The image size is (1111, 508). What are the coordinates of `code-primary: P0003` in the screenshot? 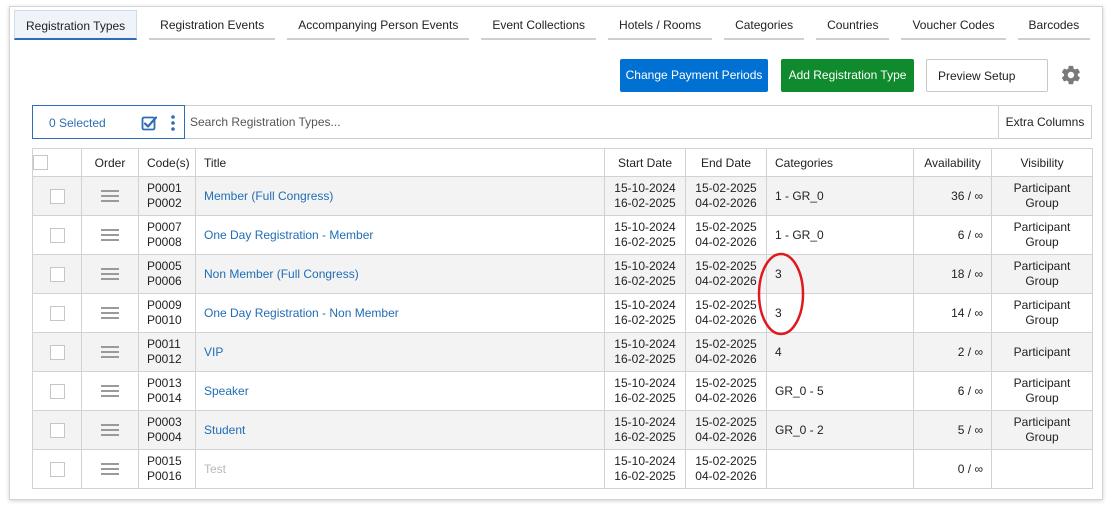 It's located at (164, 422).